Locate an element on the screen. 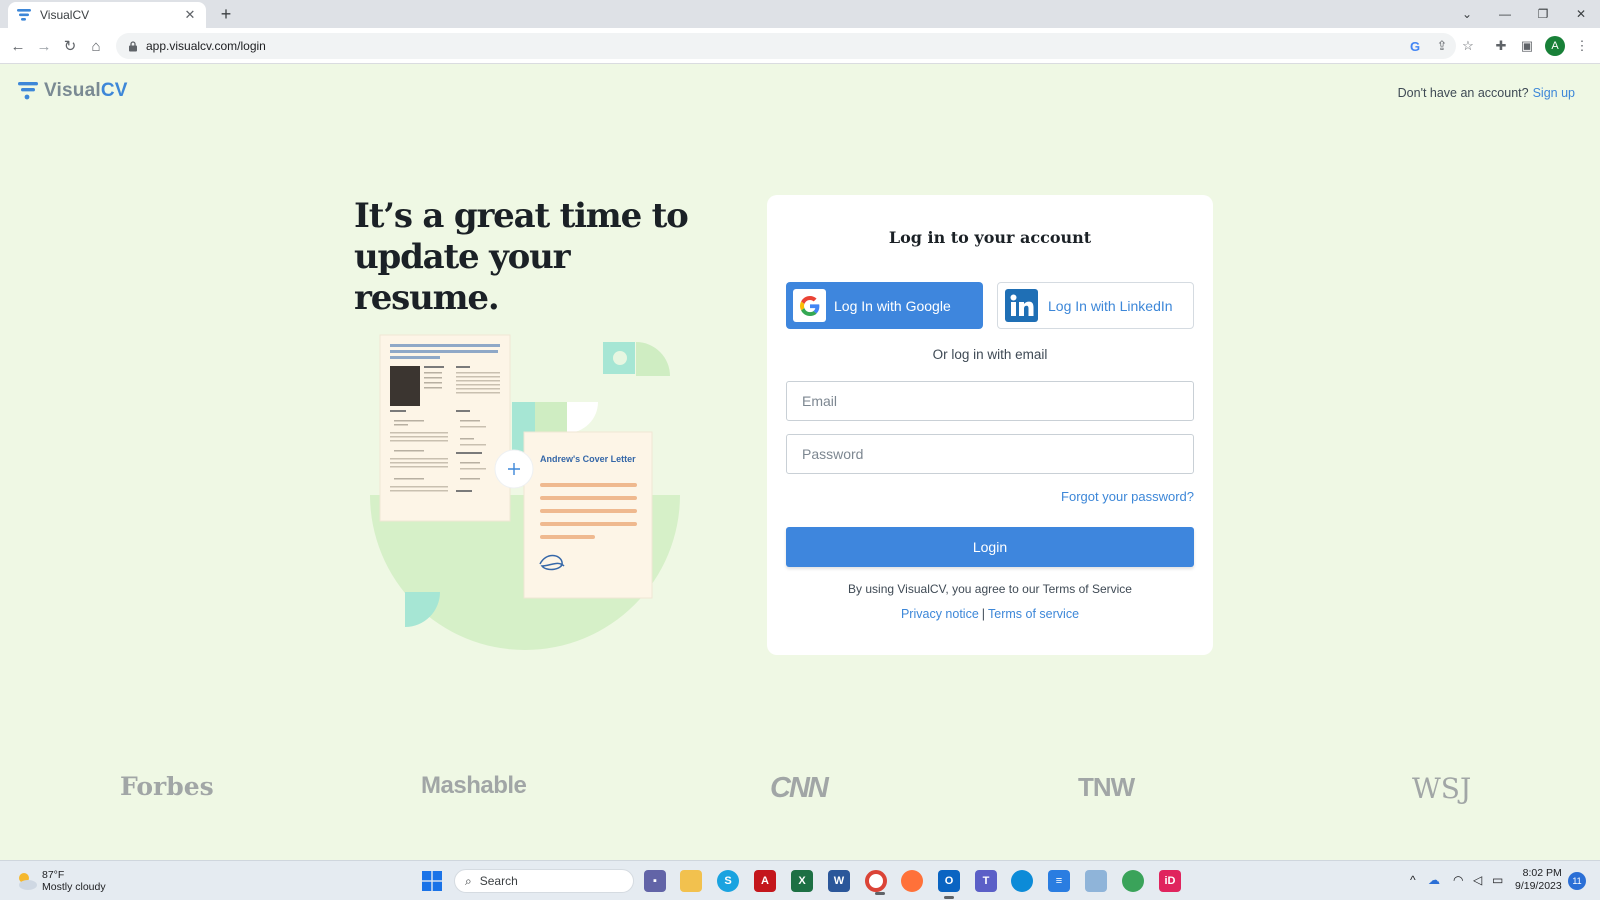 Image resolution: width=1600 pixels, height=900 pixels. window-controls: ⌄ — ❐ ✕ is located at coordinates (1524, 14).